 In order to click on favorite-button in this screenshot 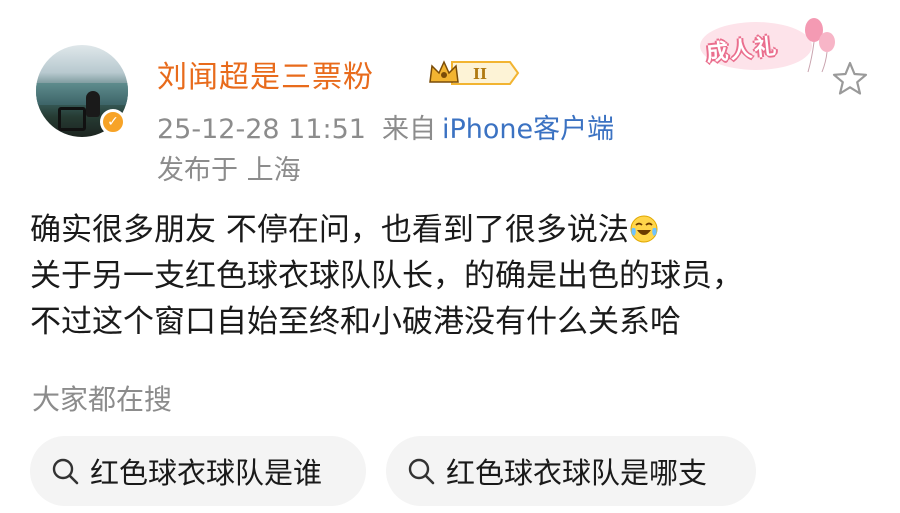, I will do `click(850, 79)`.